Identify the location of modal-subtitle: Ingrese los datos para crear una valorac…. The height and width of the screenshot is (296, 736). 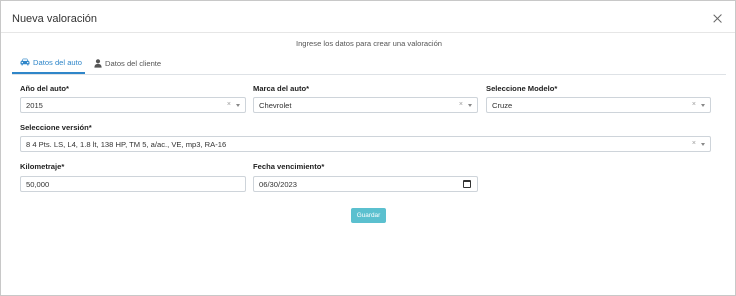
(369, 43).